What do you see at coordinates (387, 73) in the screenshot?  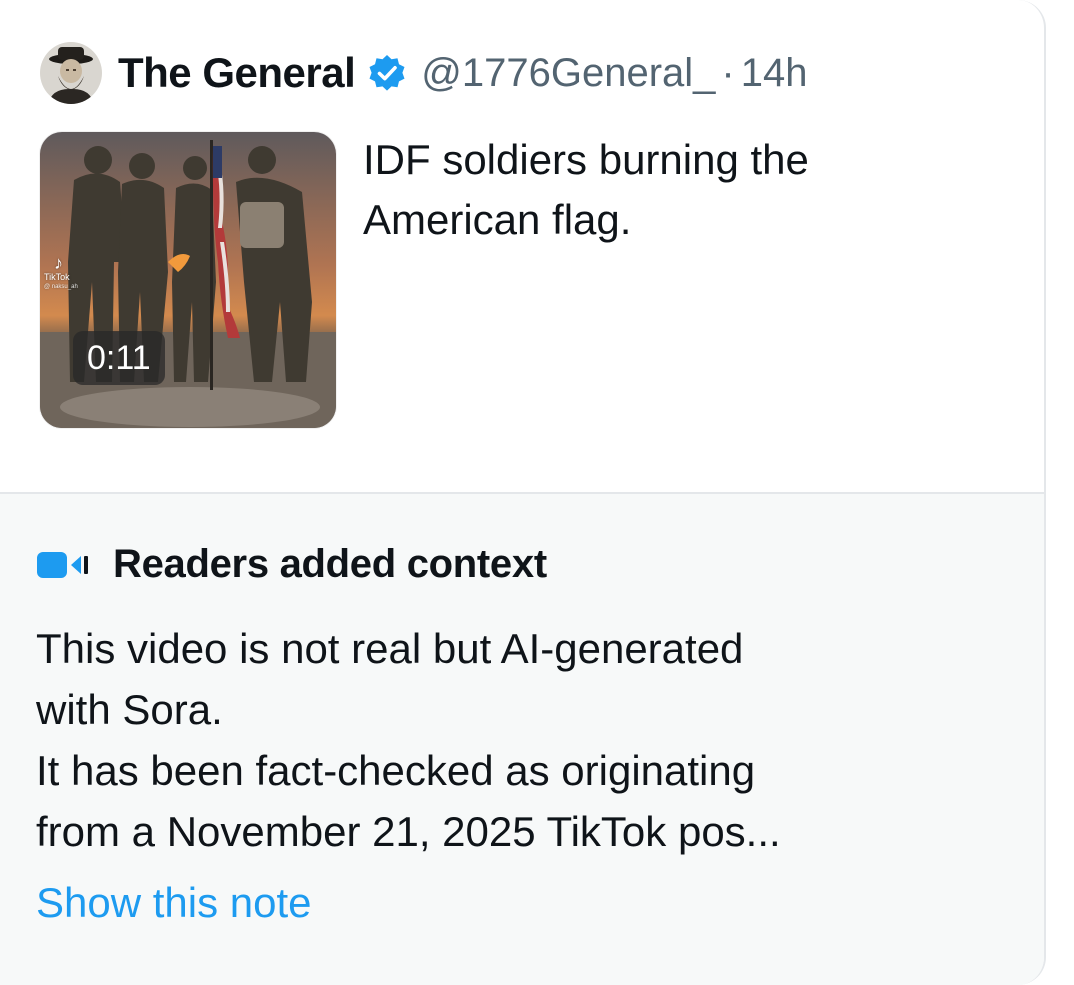 I see `verified-badge-icon` at bounding box center [387, 73].